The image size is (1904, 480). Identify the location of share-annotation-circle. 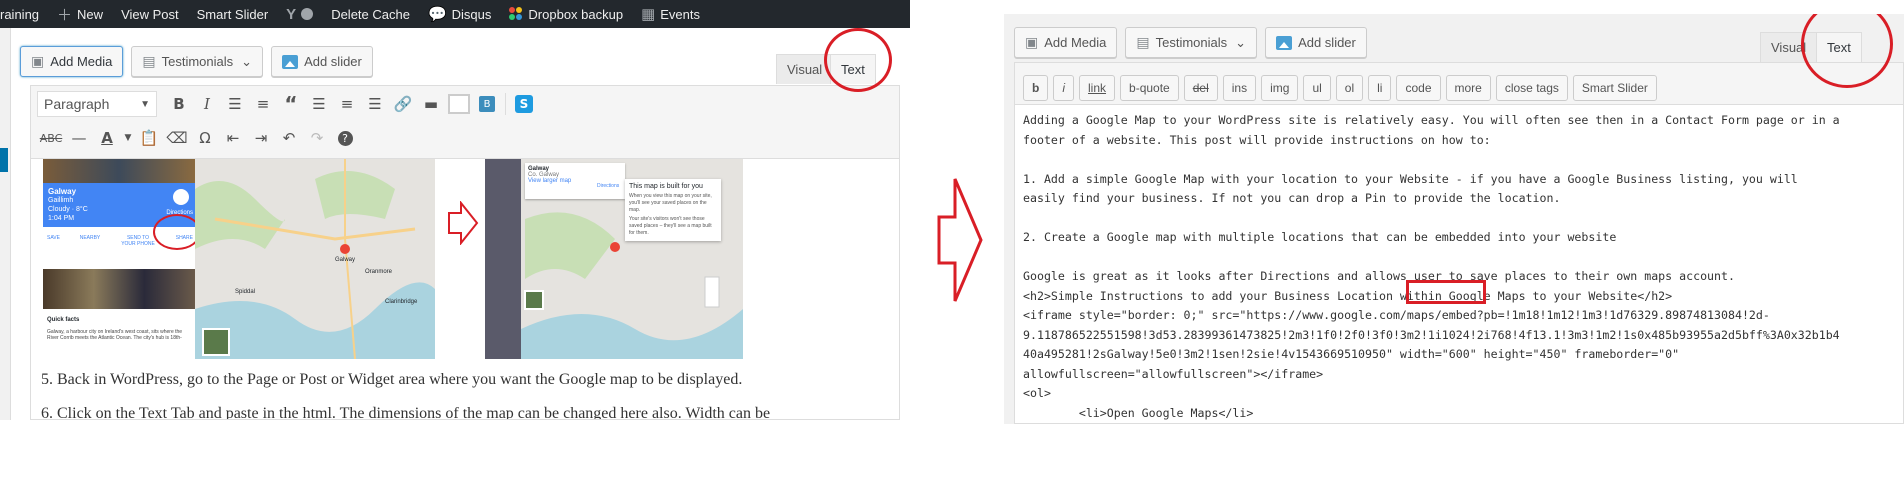
(177, 232).